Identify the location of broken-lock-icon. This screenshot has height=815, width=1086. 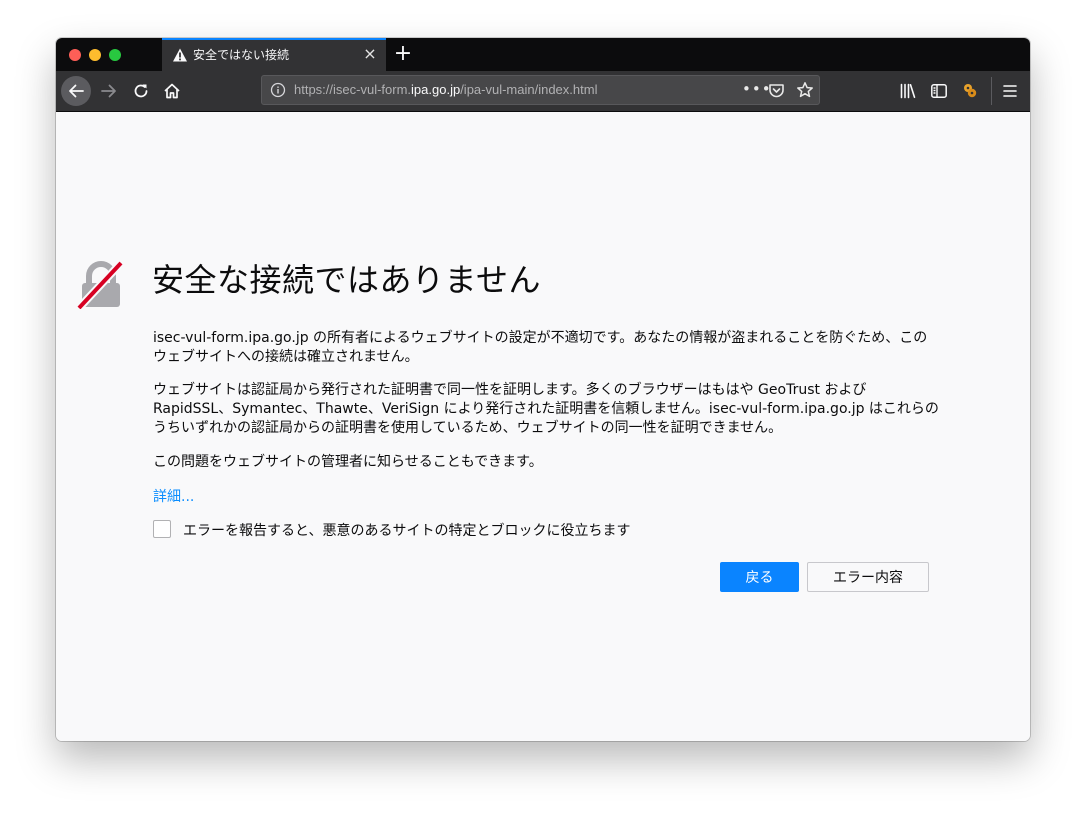
(100, 285).